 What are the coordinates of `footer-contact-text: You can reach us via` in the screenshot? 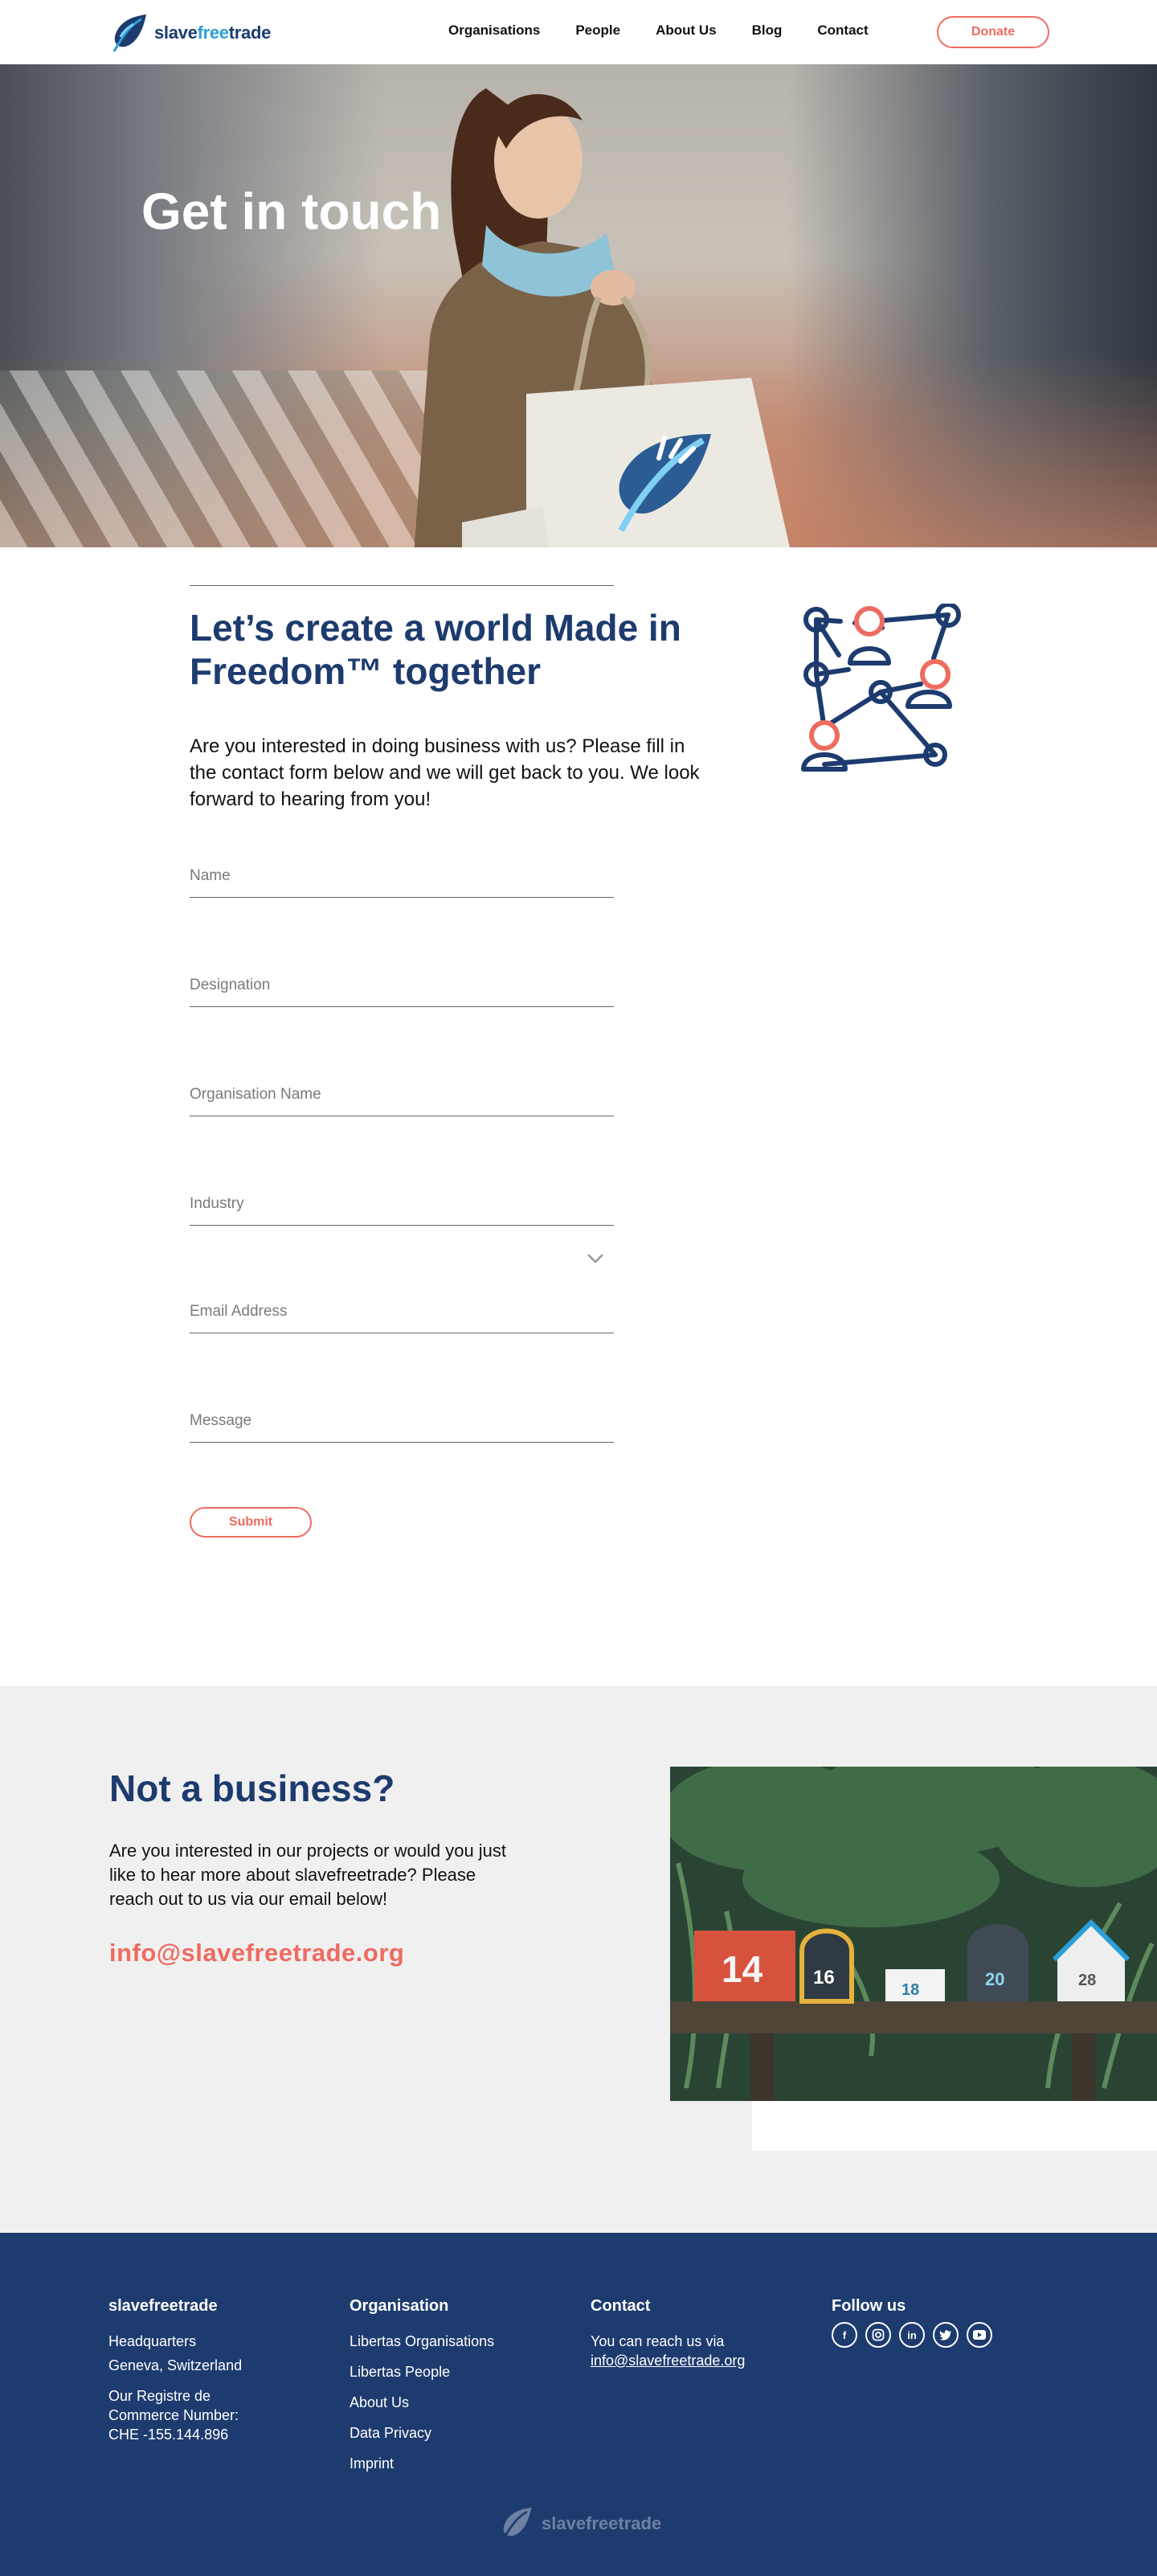 It's located at (658, 2341).